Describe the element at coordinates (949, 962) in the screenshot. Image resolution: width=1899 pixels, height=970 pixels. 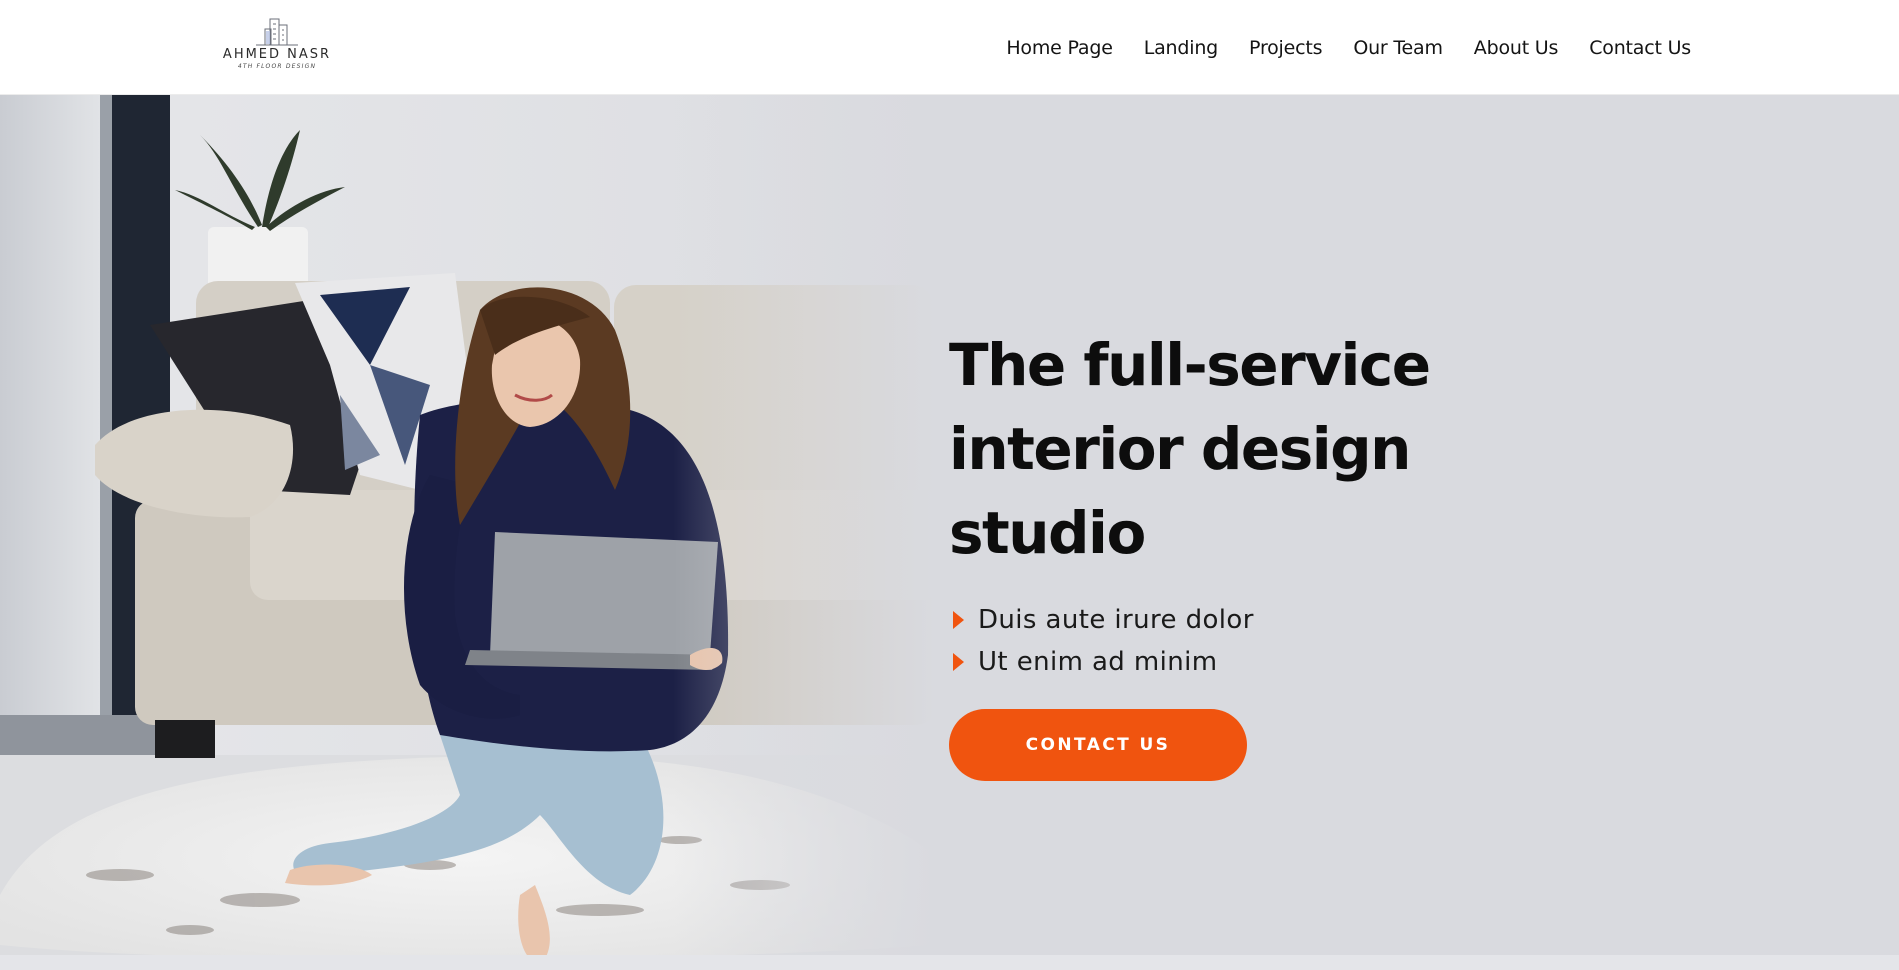
I see `section-divider` at that location.